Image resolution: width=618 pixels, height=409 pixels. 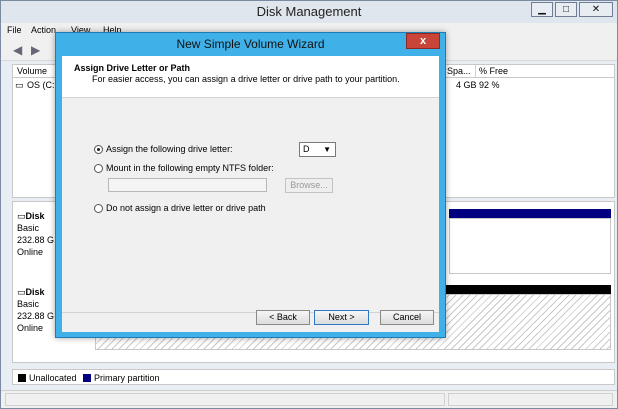 I want to click on minimize-button: ▁, so click(x=542, y=9).